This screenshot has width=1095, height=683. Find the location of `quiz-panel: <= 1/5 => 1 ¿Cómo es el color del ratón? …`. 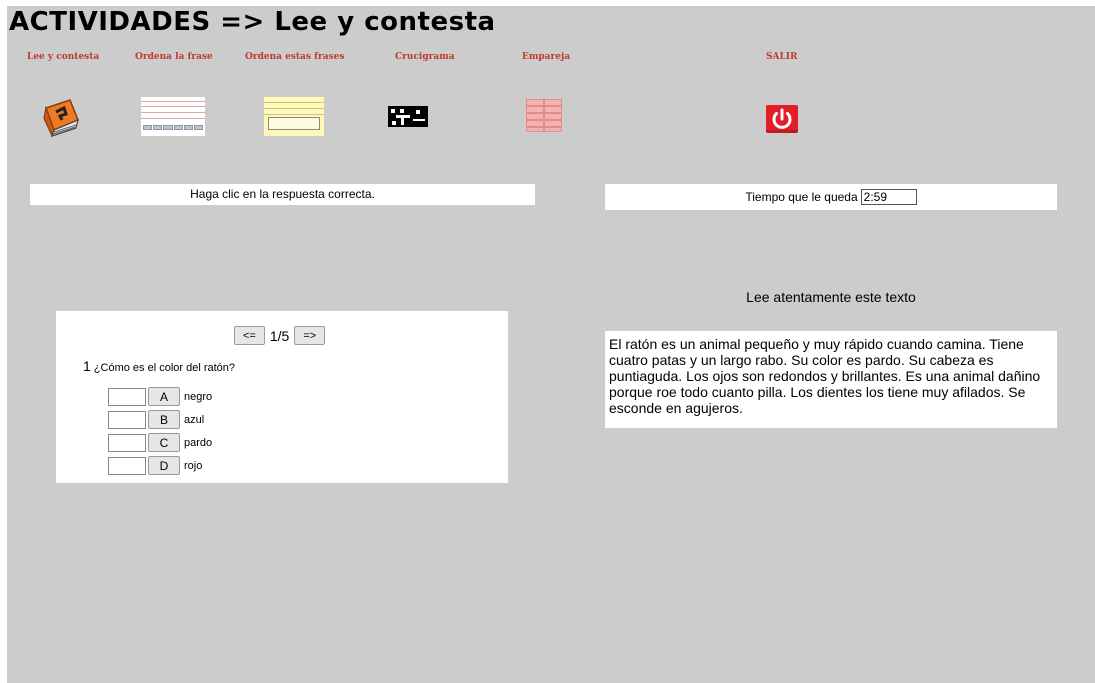

quiz-panel: <= 1/5 => 1 ¿Cómo es el color del ratón? … is located at coordinates (282, 397).